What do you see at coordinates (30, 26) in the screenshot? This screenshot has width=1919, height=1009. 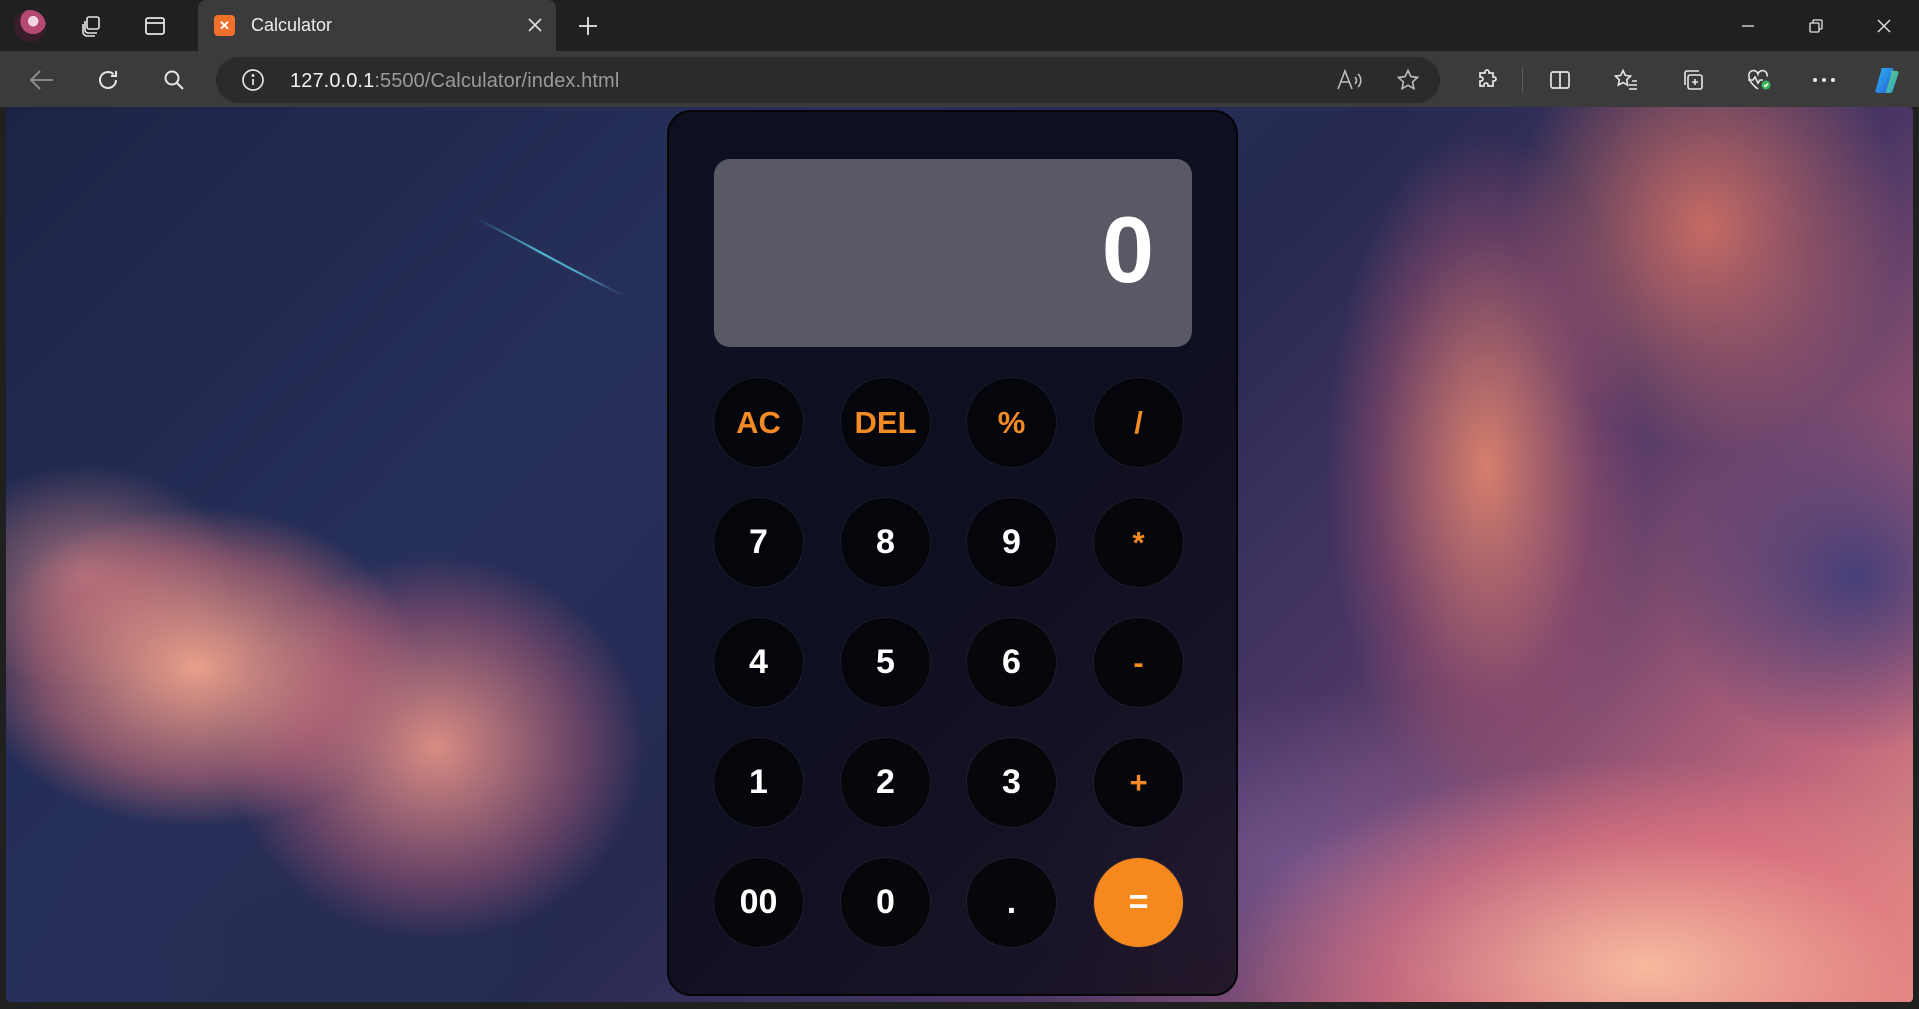 I see `profile-avatar` at bounding box center [30, 26].